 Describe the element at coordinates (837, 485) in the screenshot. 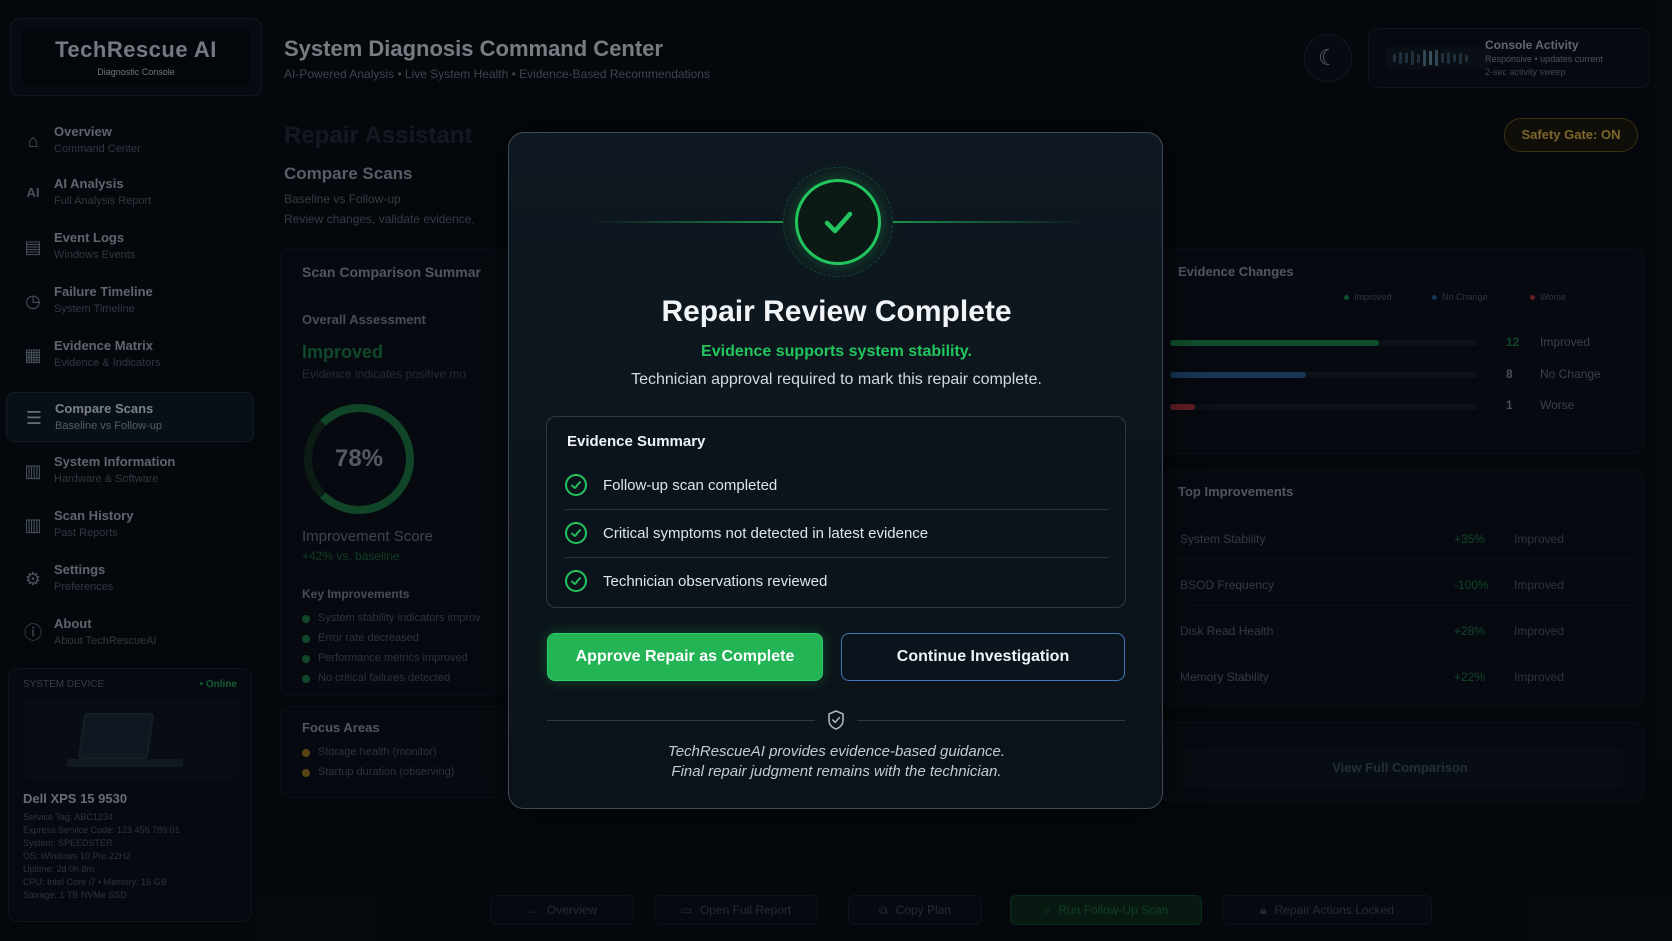

I see `evidence-item: Follow-up scan completed` at that location.